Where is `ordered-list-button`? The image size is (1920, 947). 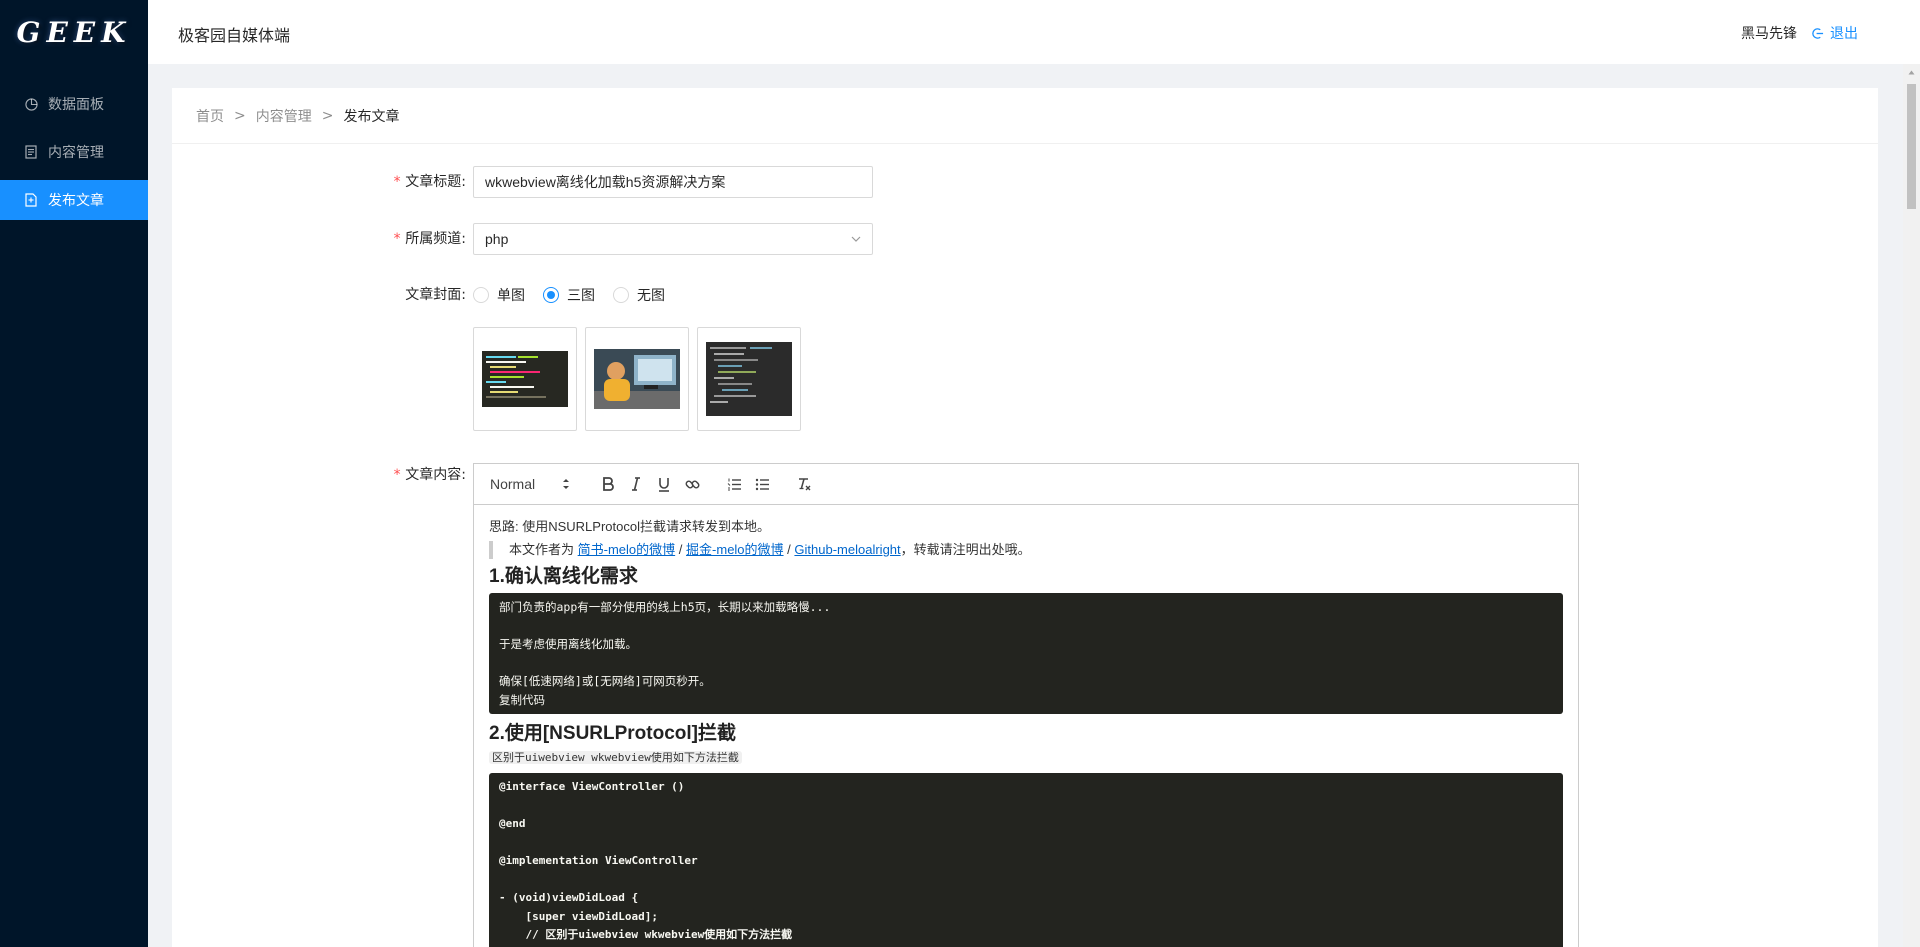
ordered-list-button is located at coordinates (734, 484).